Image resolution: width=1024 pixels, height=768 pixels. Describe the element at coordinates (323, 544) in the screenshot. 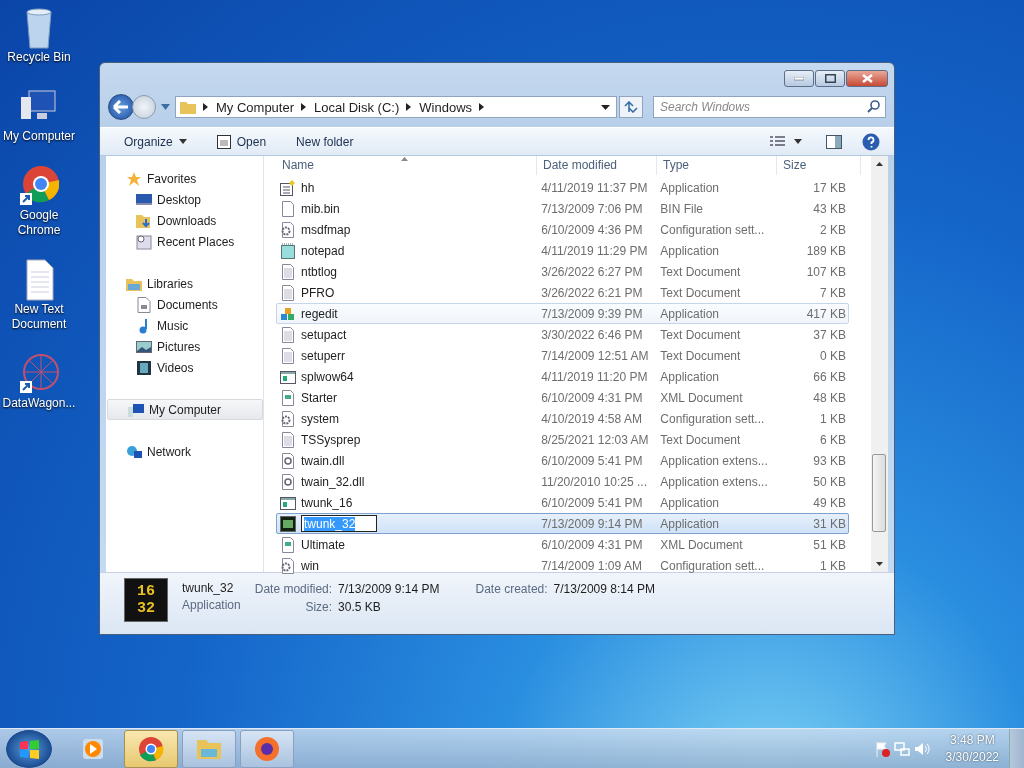

I see `file-name: Ultimate` at that location.